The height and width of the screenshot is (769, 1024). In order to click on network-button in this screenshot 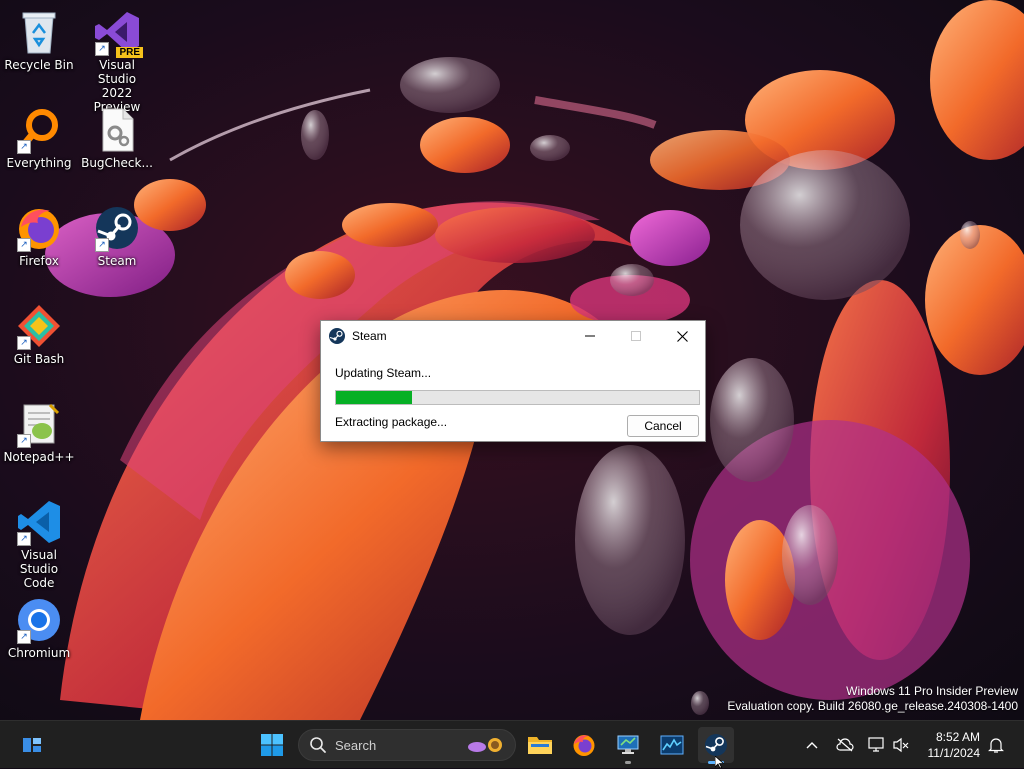, I will do `click(877, 745)`.